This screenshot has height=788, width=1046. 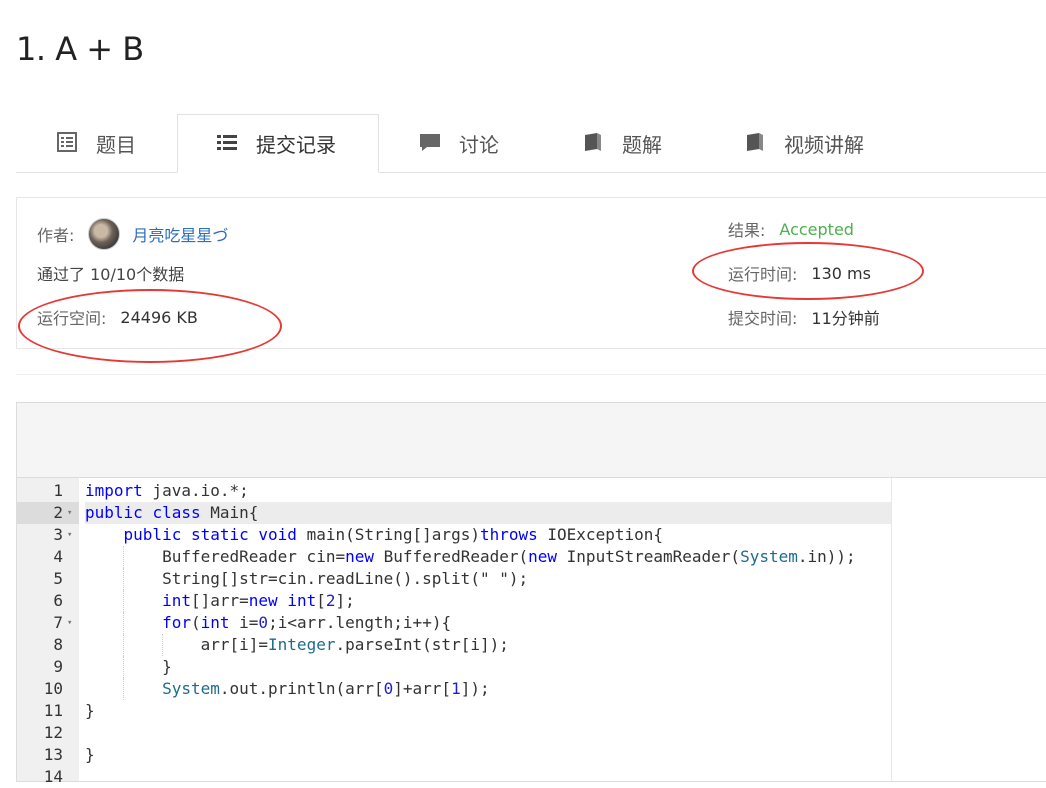 I want to click on line-number: 4, so click(x=58, y=556).